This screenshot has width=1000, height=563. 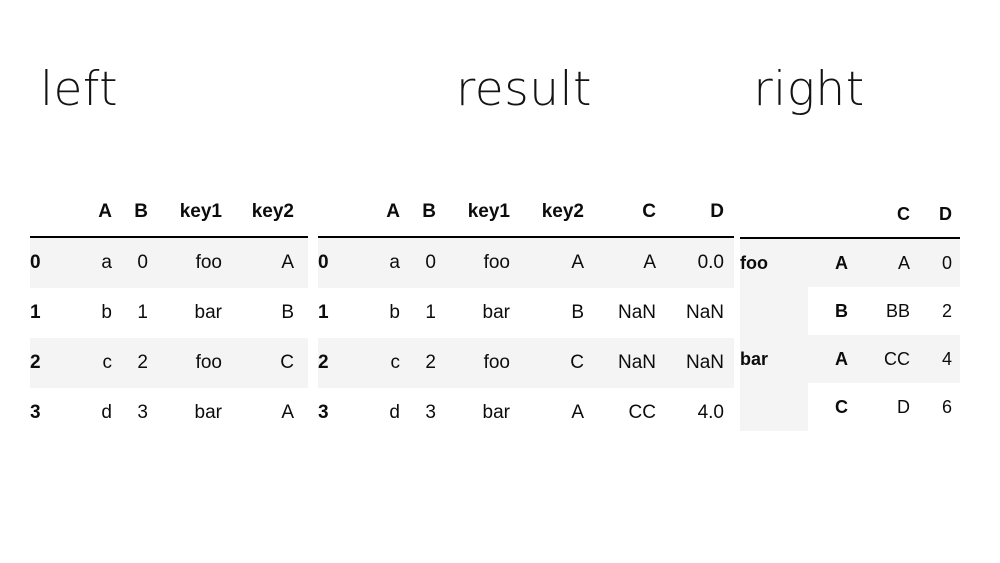 What do you see at coordinates (885, 311) in the screenshot?
I see `cell-c: BB` at bounding box center [885, 311].